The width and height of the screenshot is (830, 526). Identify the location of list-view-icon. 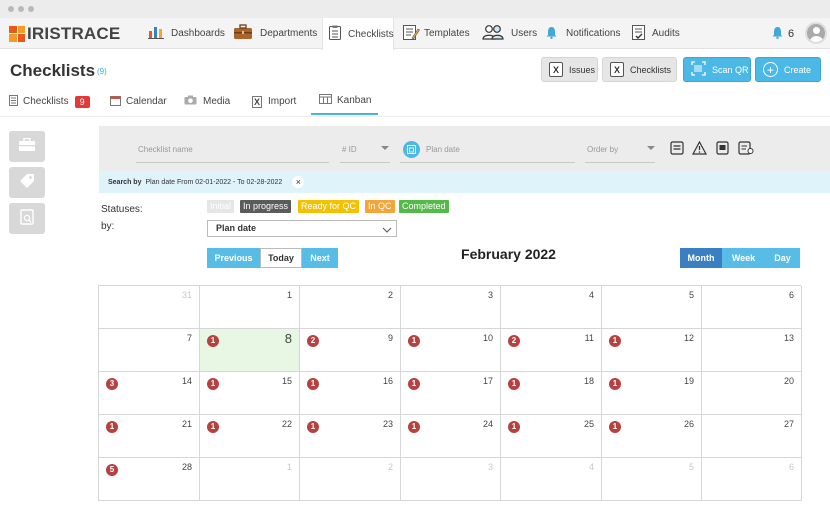
(677, 149).